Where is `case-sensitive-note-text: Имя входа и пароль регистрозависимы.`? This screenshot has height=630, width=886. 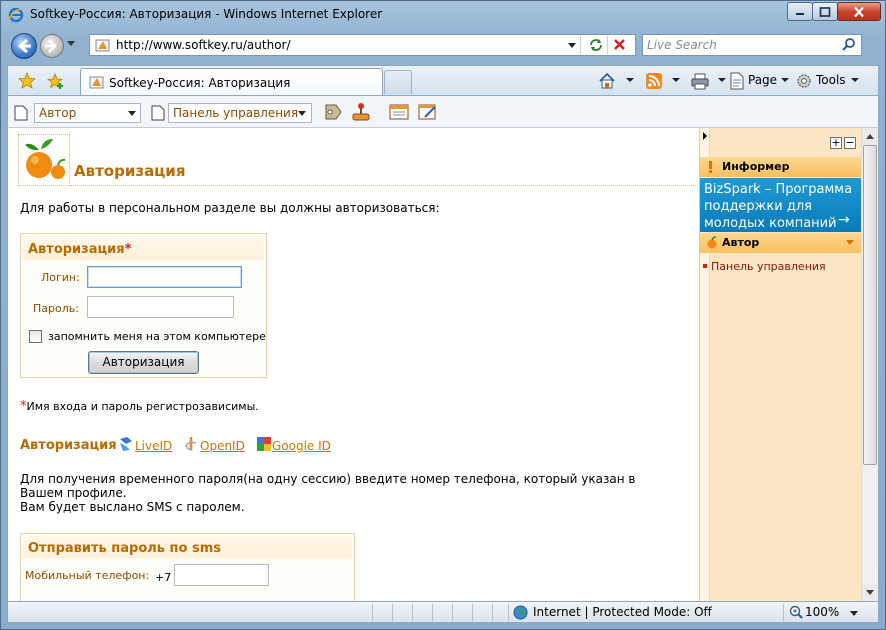
case-sensitive-note-text: Имя входа и пароль регистрозависимы. is located at coordinates (142, 406).